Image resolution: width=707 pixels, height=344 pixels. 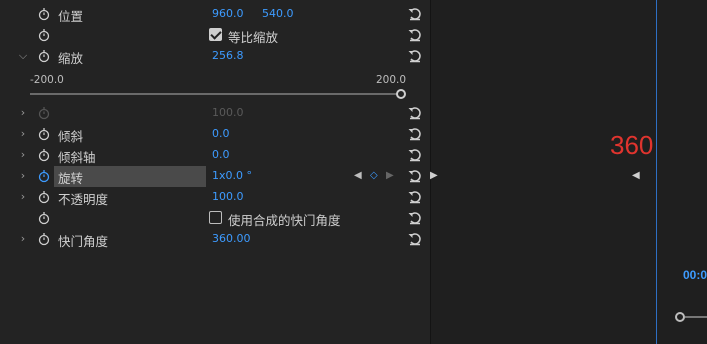 What do you see at coordinates (71, 178) in the screenshot?
I see `rotation-label: 旋转` at bounding box center [71, 178].